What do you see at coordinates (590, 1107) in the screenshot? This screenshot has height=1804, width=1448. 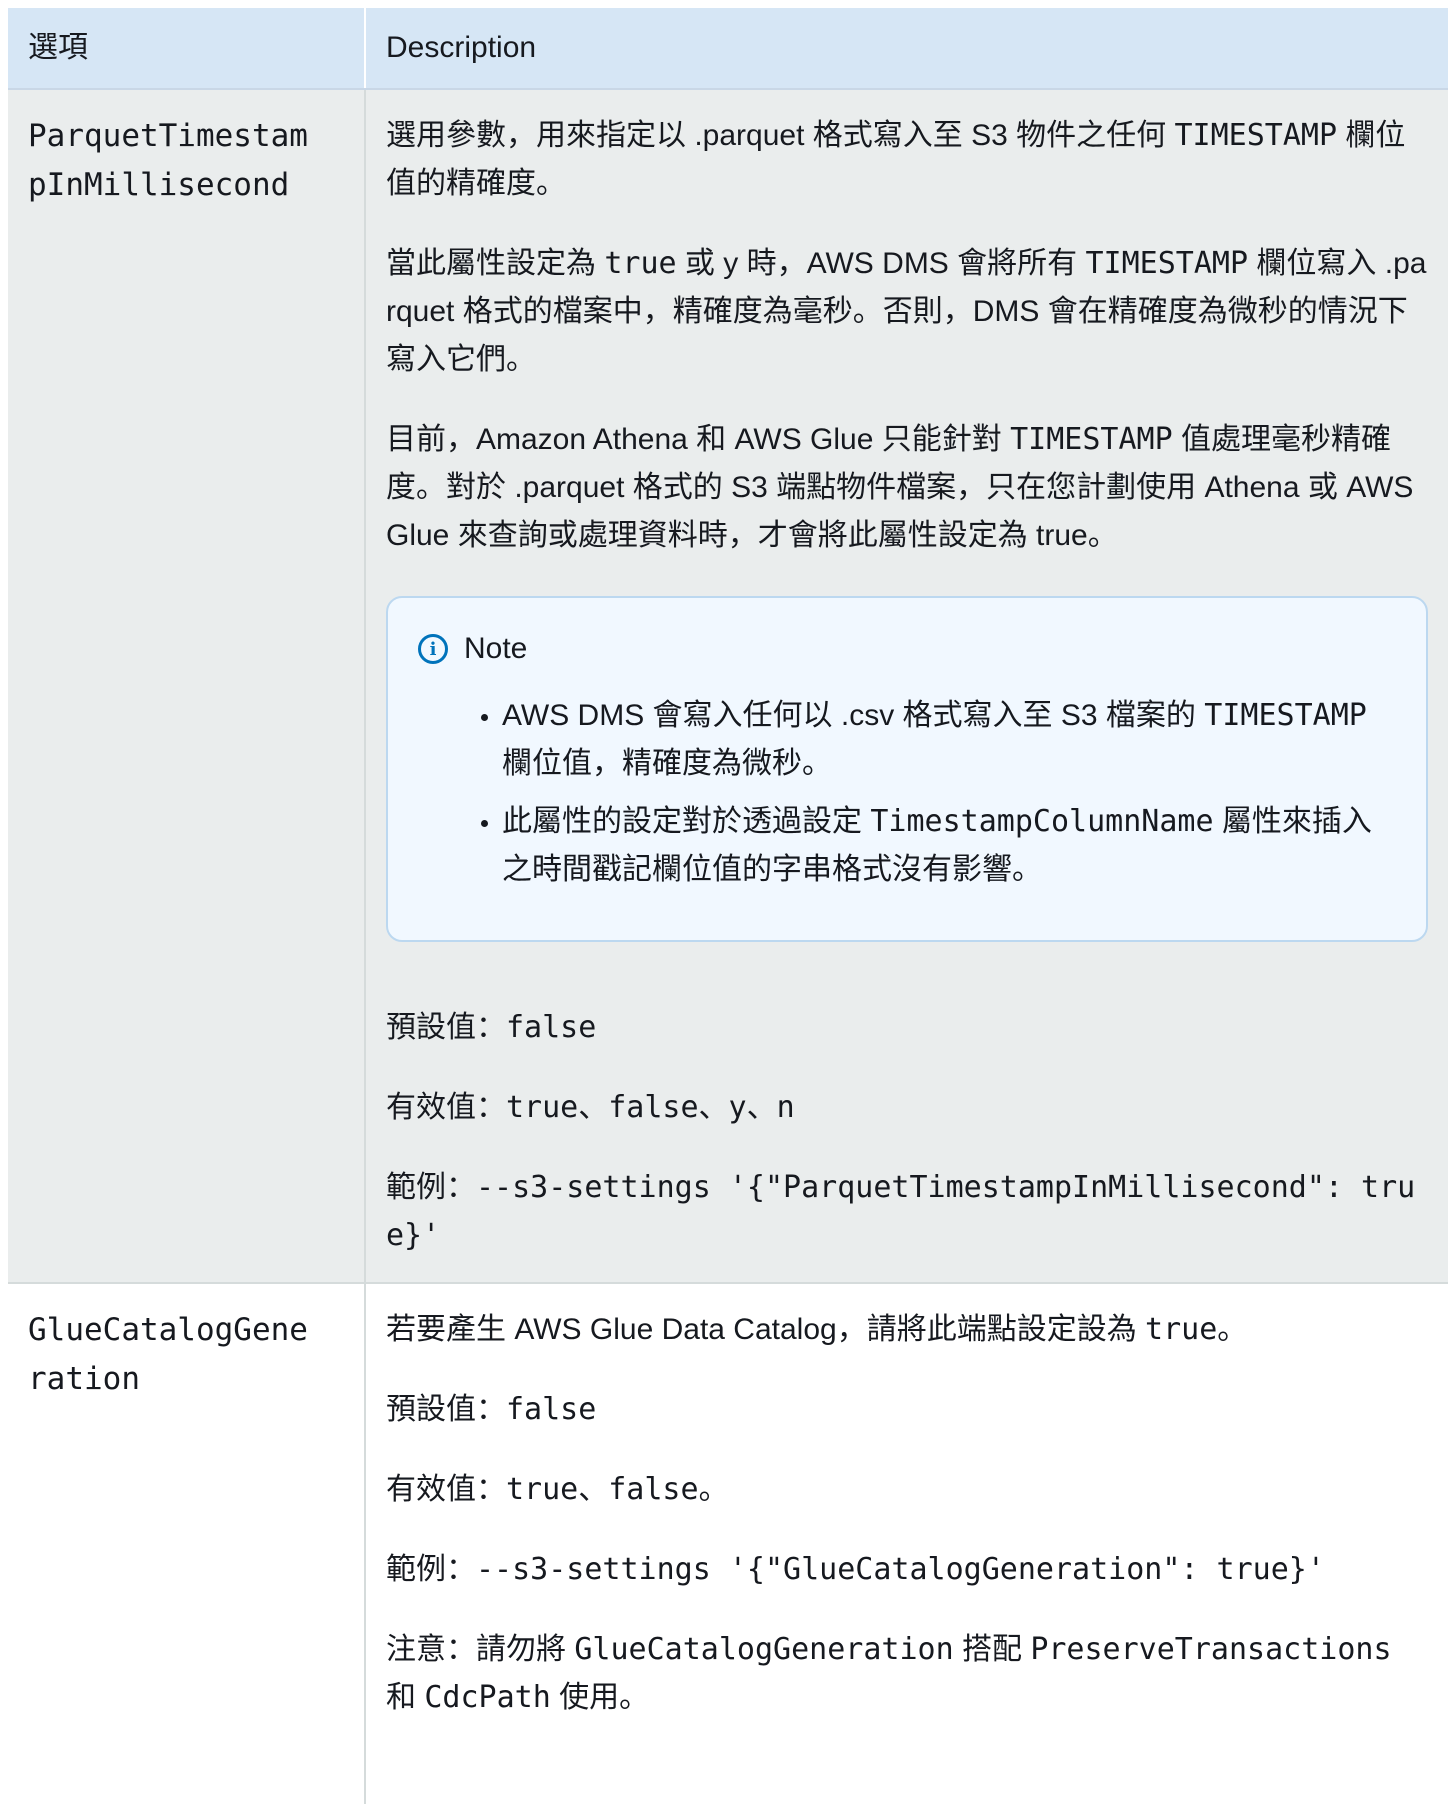 I see `valid-values: 有效值：true、false、y、n` at bounding box center [590, 1107].